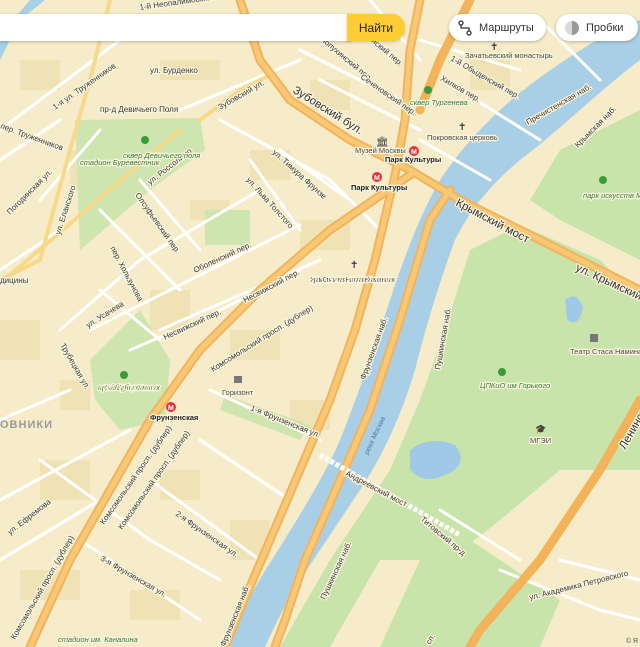  What do you see at coordinates (540, 440) in the screenshot?
I see `poi-mgei-label: МГЭИ` at bounding box center [540, 440].